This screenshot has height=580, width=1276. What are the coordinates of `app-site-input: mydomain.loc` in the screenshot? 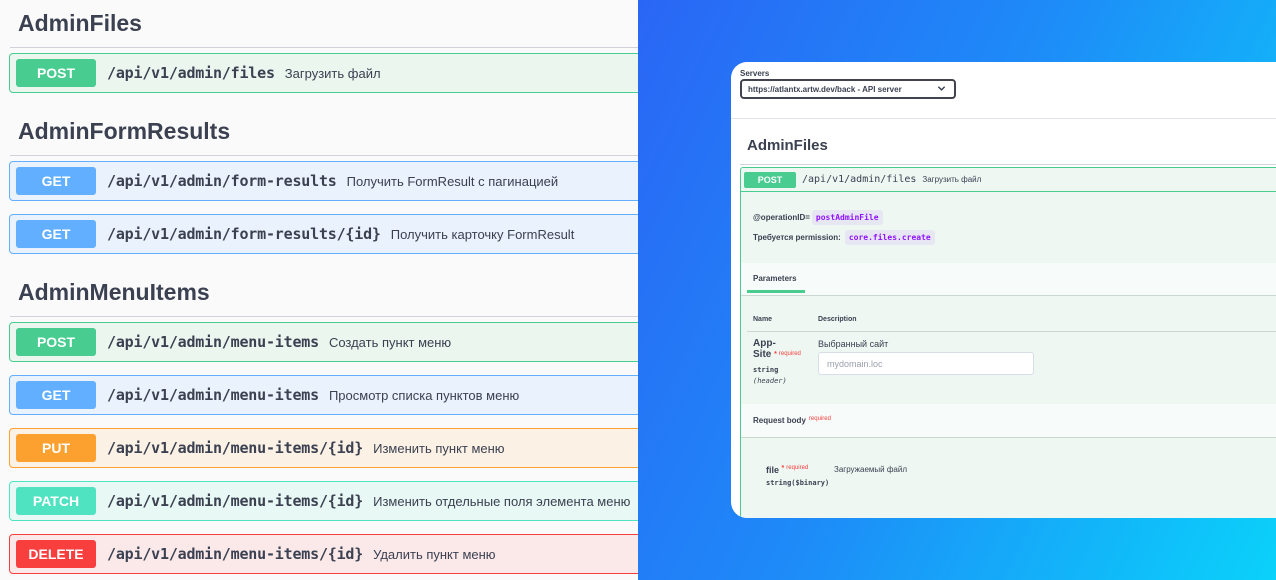 It's located at (926, 363).